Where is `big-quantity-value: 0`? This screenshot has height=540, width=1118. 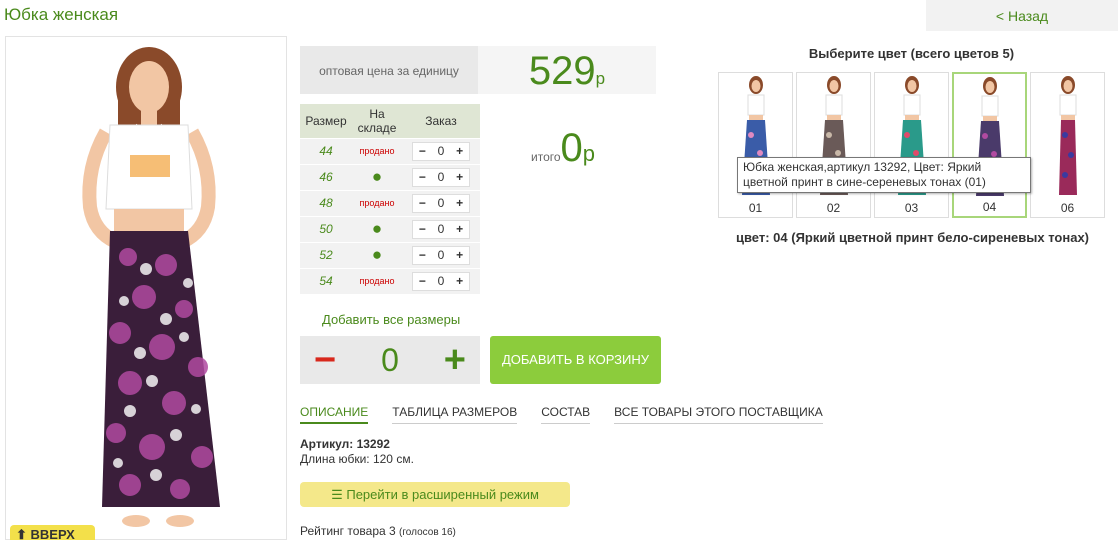
big-quantity-value: 0 is located at coordinates (390, 360).